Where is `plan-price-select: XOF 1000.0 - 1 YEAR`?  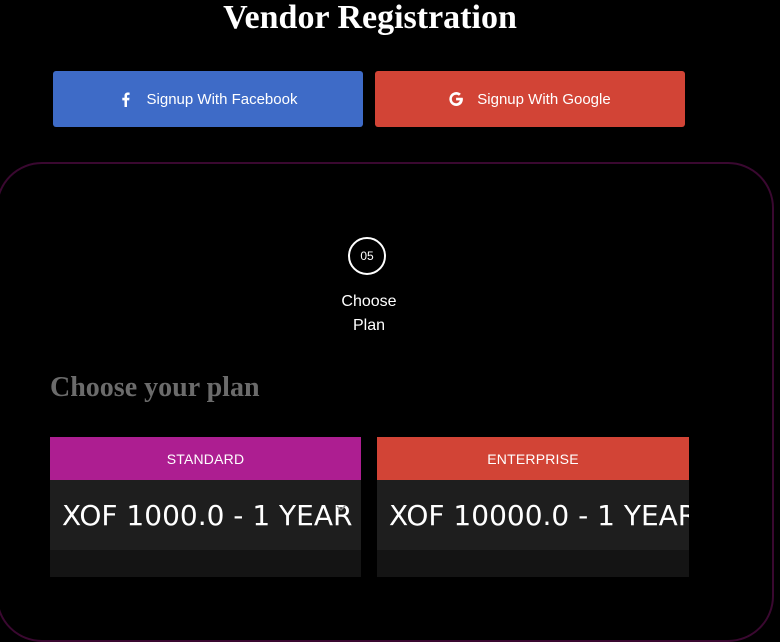 plan-price-select: XOF 1000.0 - 1 YEAR is located at coordinates (205, 515).